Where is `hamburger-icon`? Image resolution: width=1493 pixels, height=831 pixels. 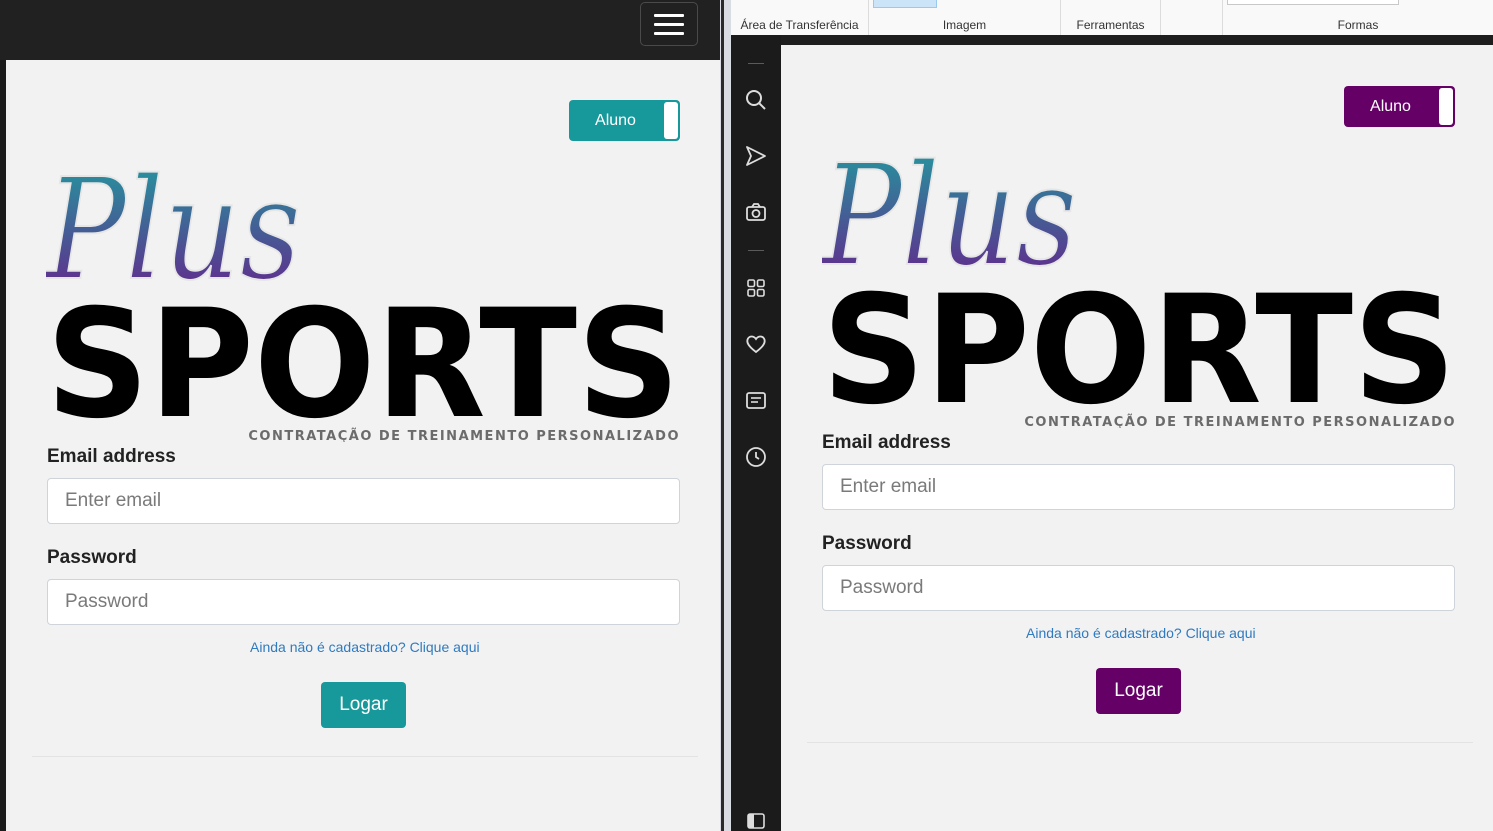 hamburger-icon is located at coordinates (669, 24).